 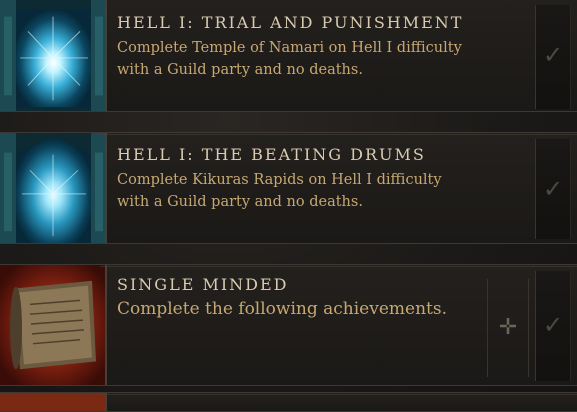 I want to click on expand-box: ✛, so click(x=508, y=328).